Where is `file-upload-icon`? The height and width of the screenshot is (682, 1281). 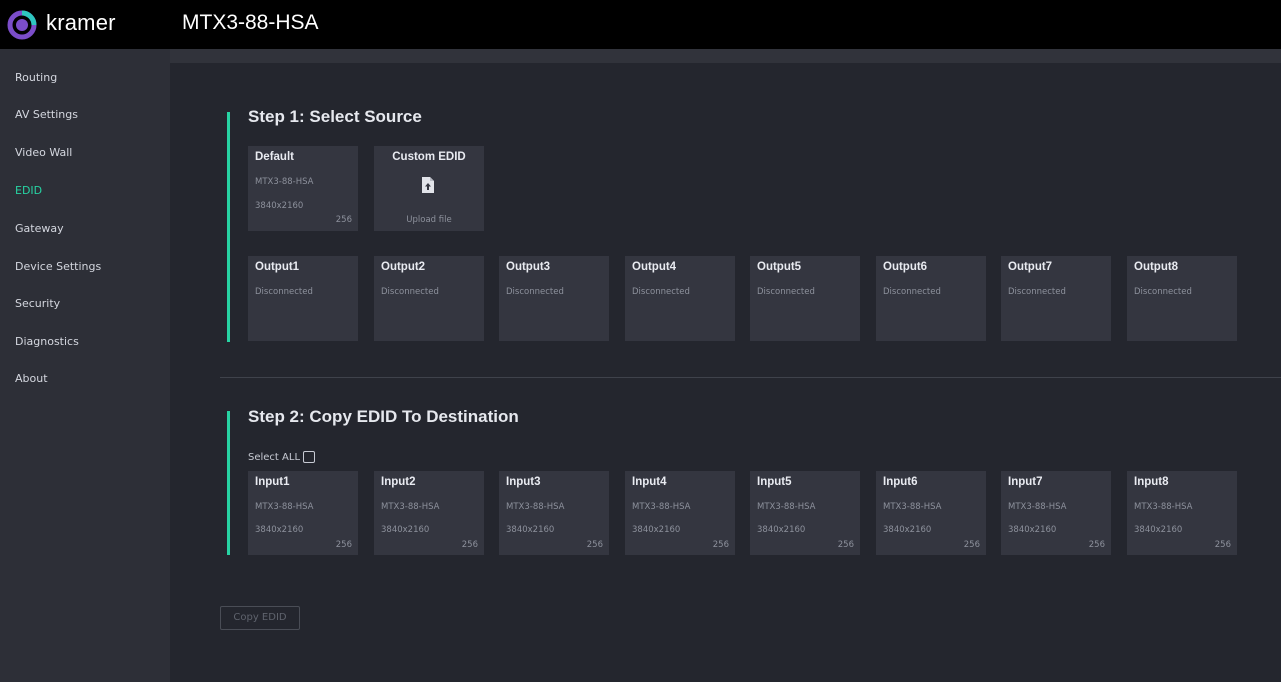 file-upload-icon is located at coordinates (428, 185).